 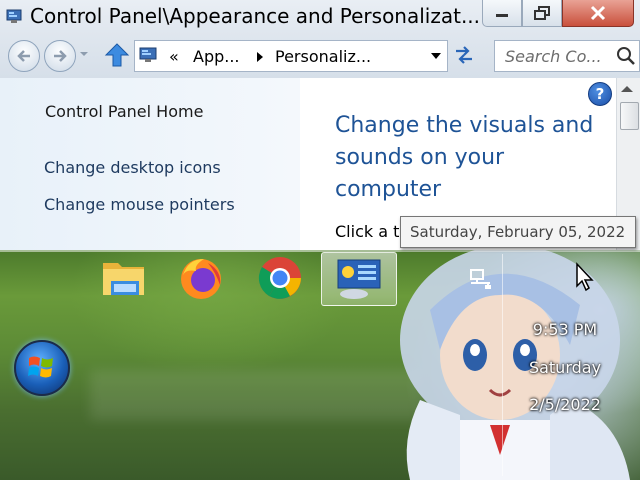 I want to click on mouse-cursor-icon, so click(x=585, y=277).